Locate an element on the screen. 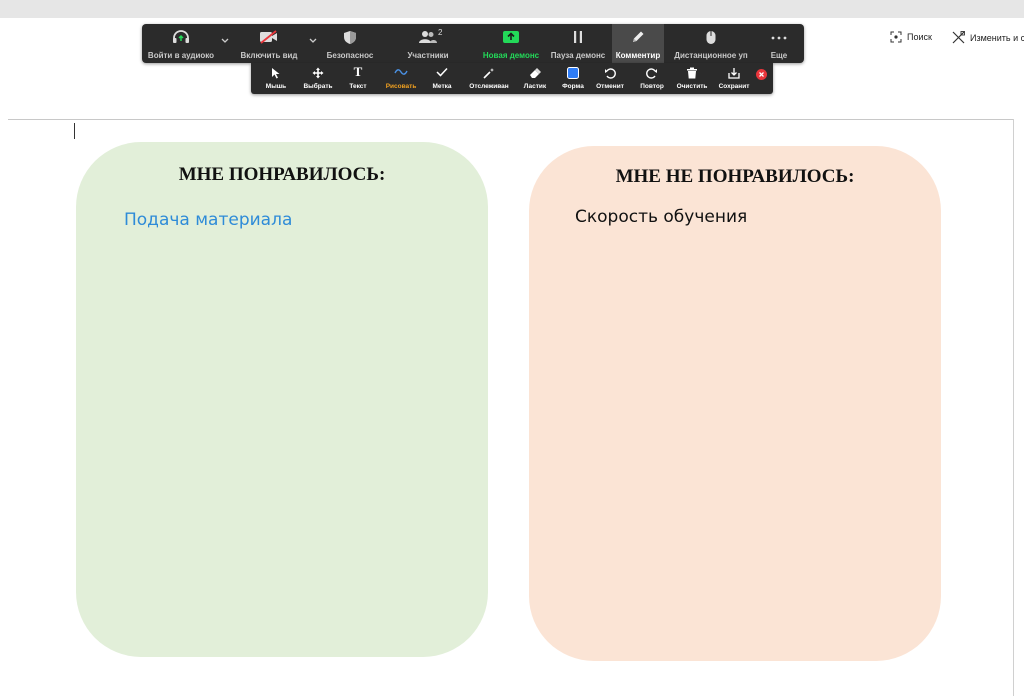 This screenshot has height=696, width=1024. start-video-button: Включить вид is located at coordinates (269, 43).